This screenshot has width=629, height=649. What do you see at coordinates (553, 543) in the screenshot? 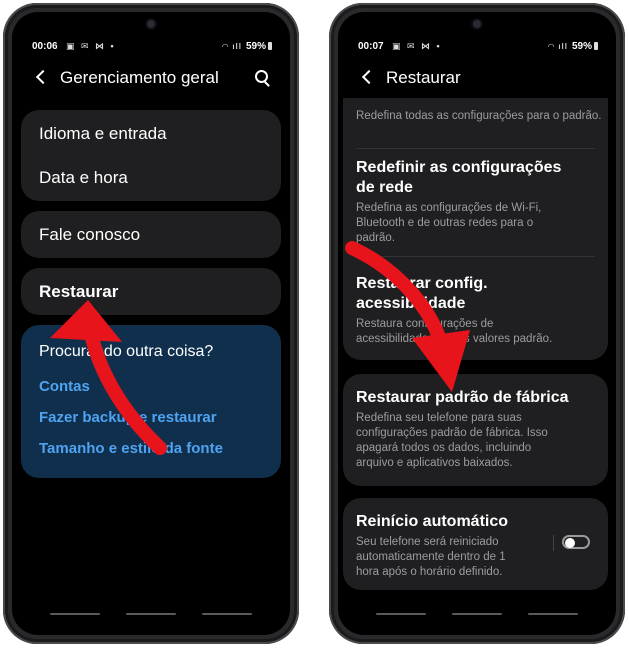
I see `toggle-divider` at bounding box center [553, 543].